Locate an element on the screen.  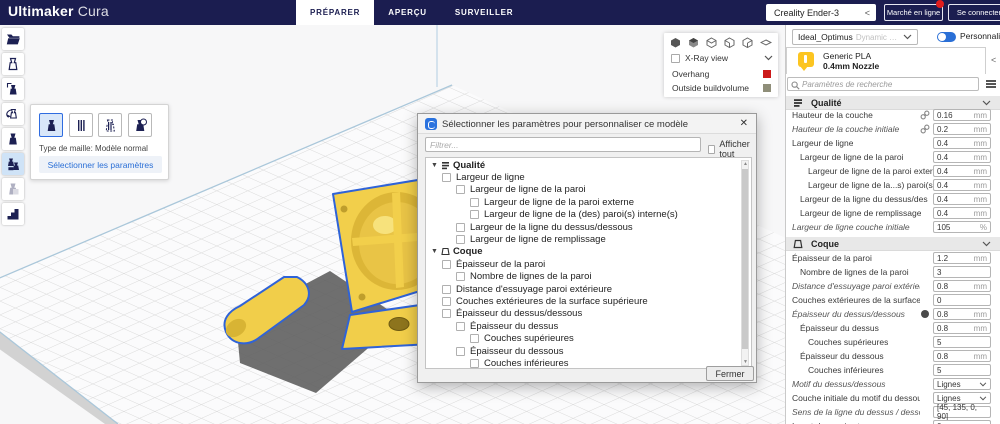
tree-item: Largeur de ligne de la paroi is located at coordinates (588, 190).